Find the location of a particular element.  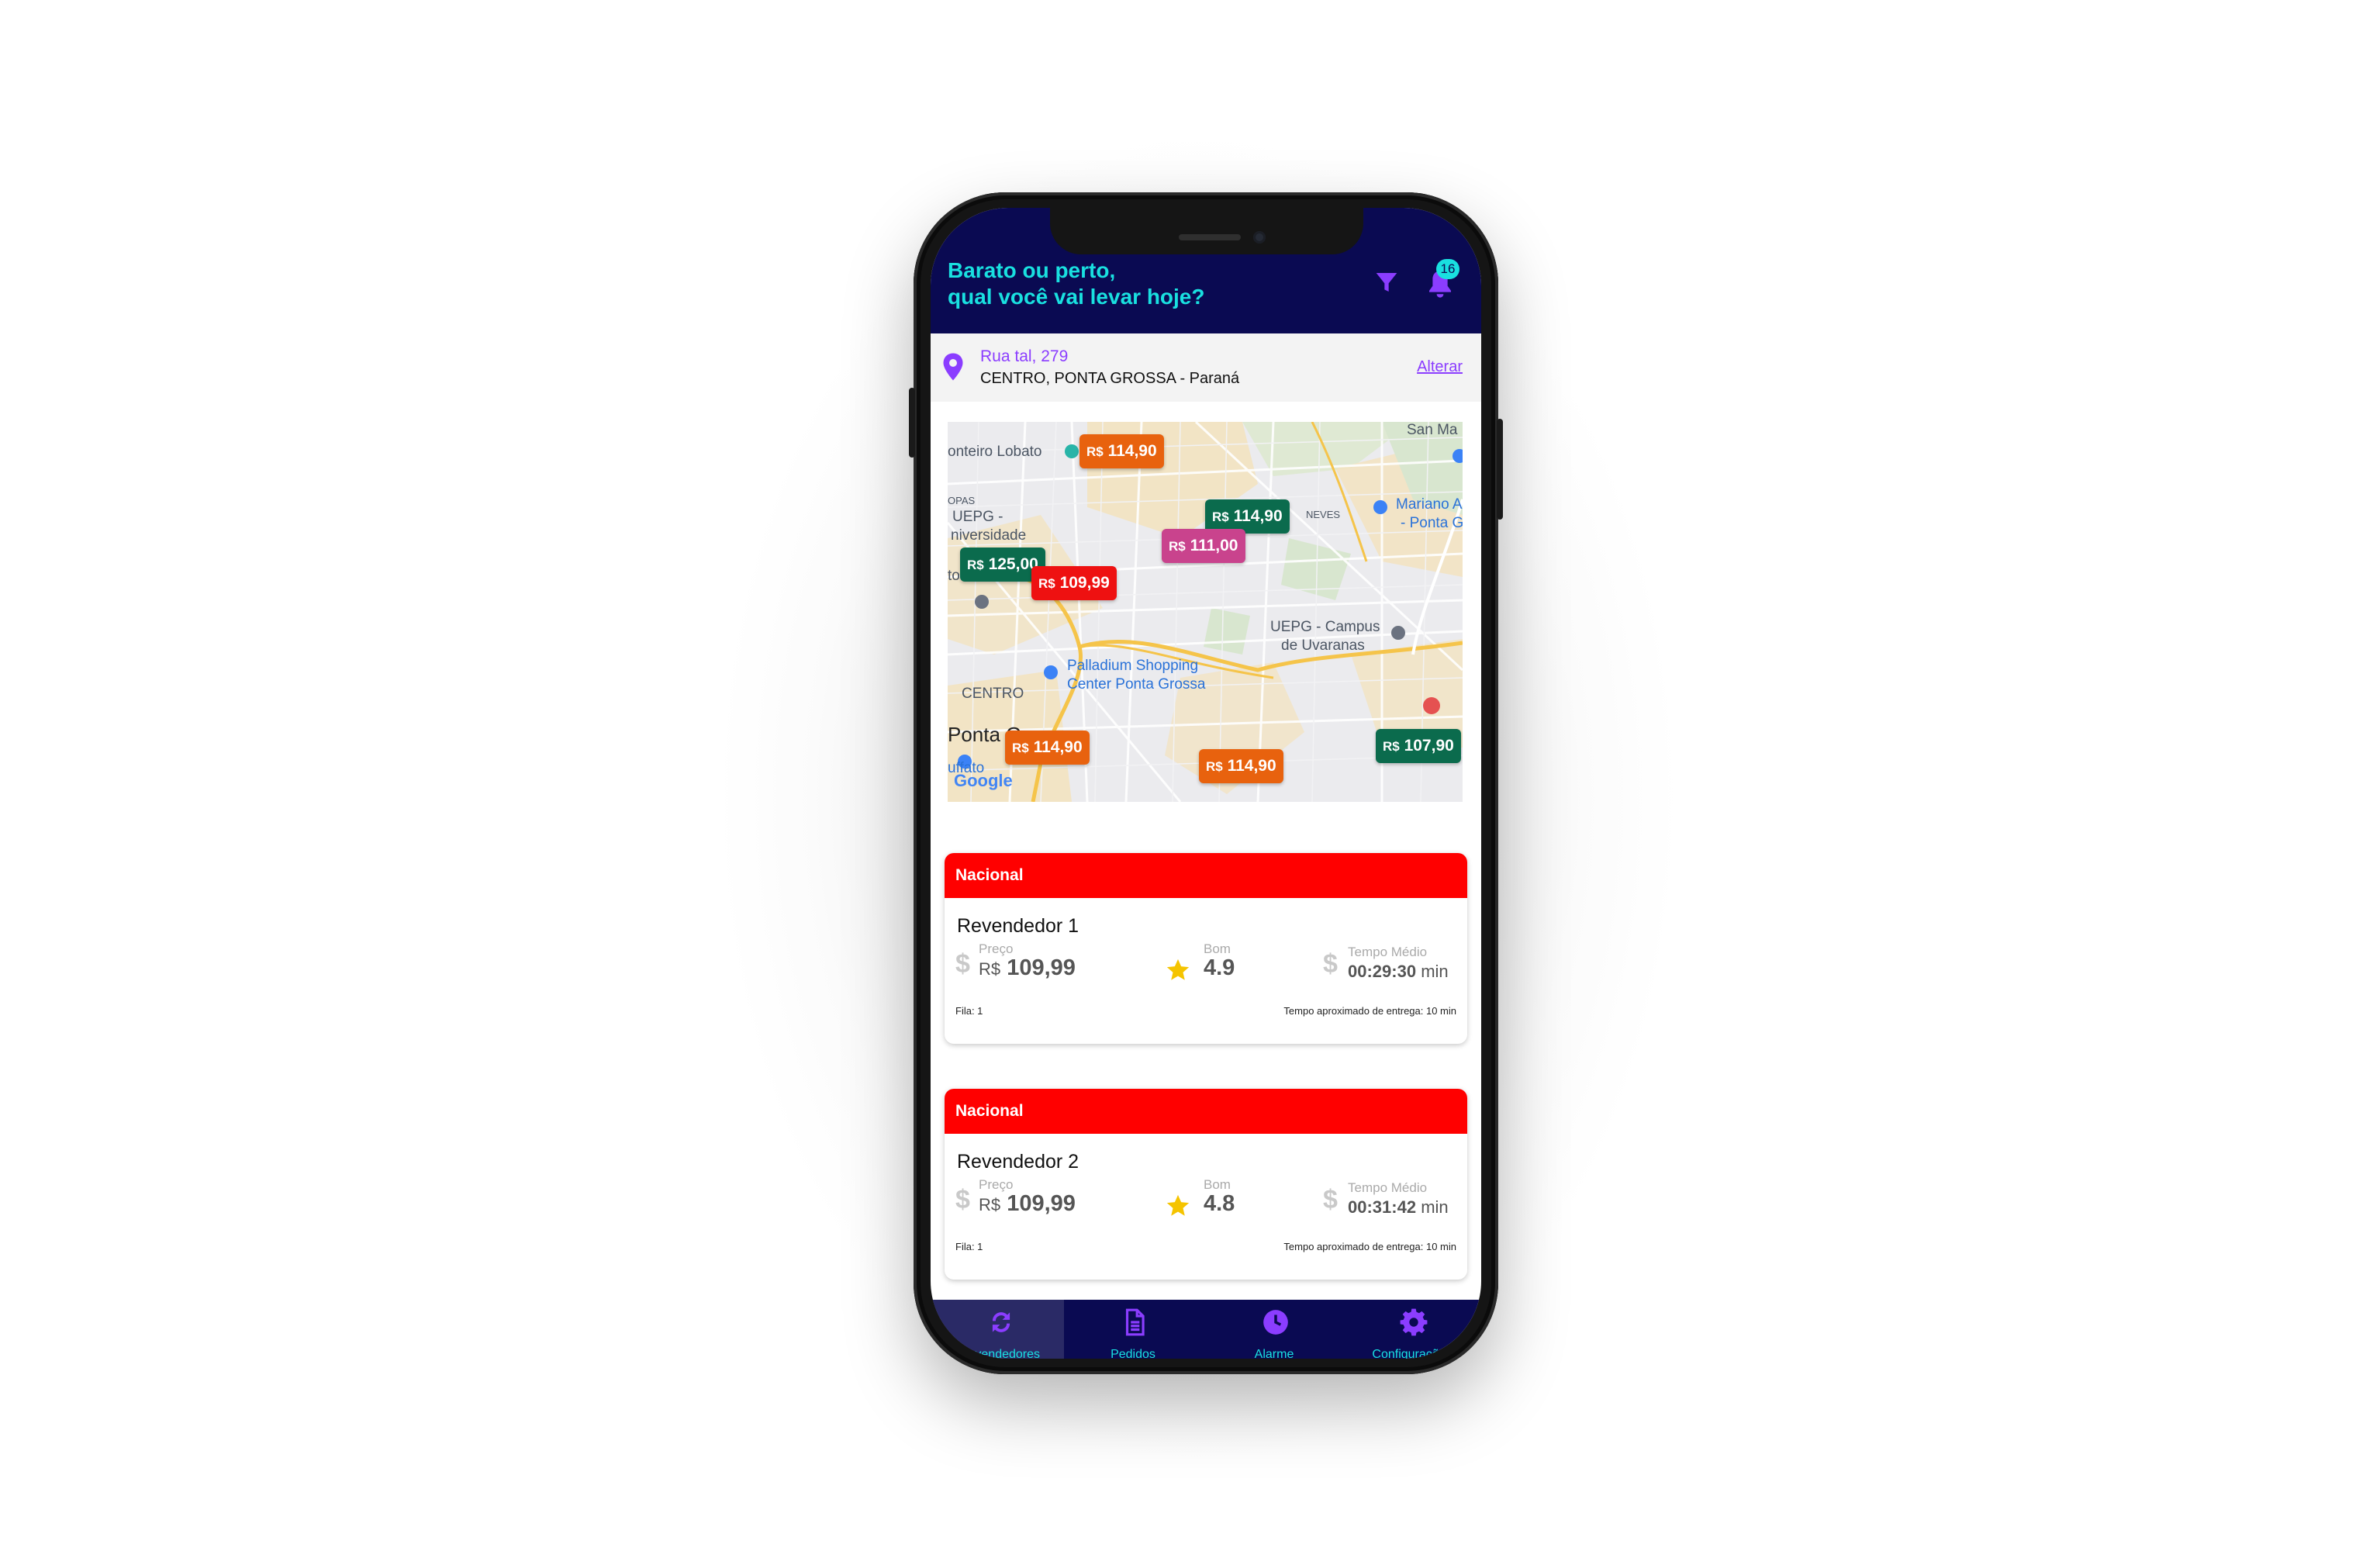

nav-item-configuracoes: Configurações is located at coordinates (1412, 1329).